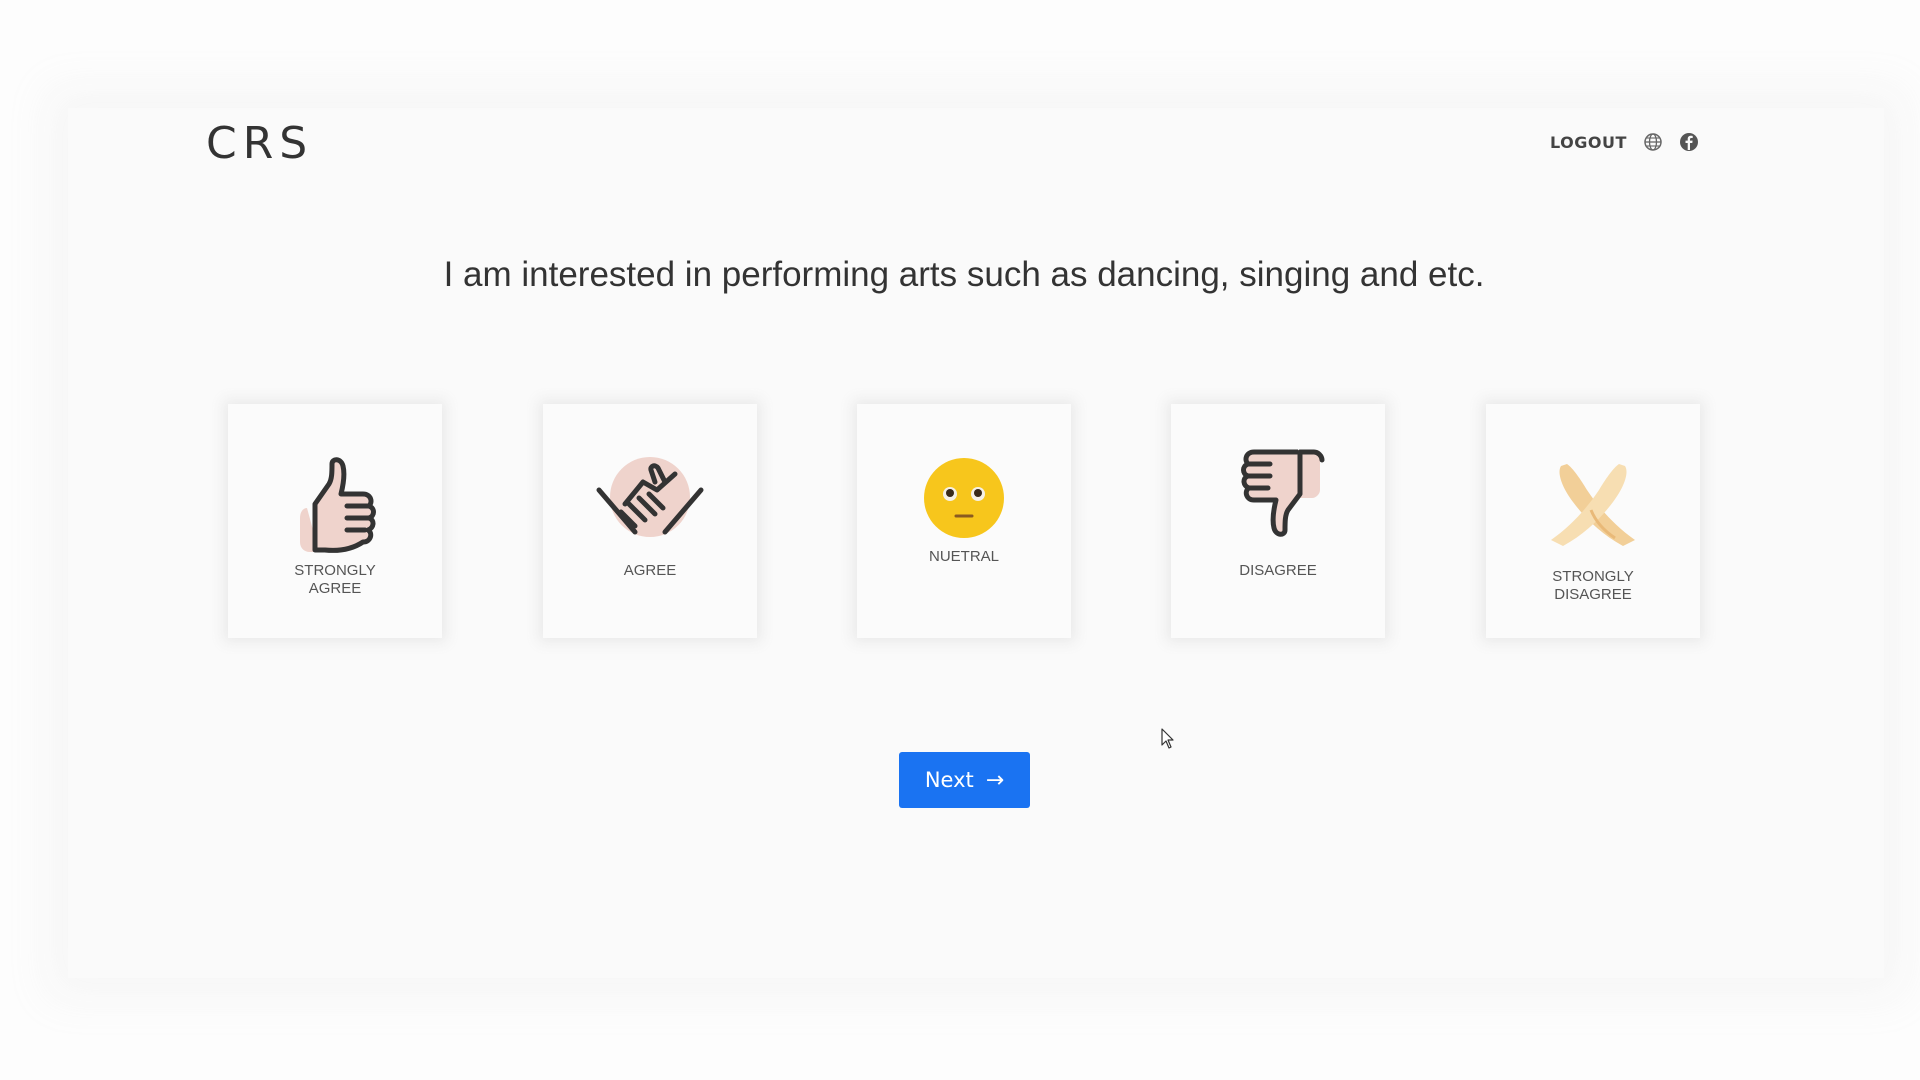 This screenshot has height=1080, width=1920. I want to click on thumbs-down-icon, so click(1283, 493).